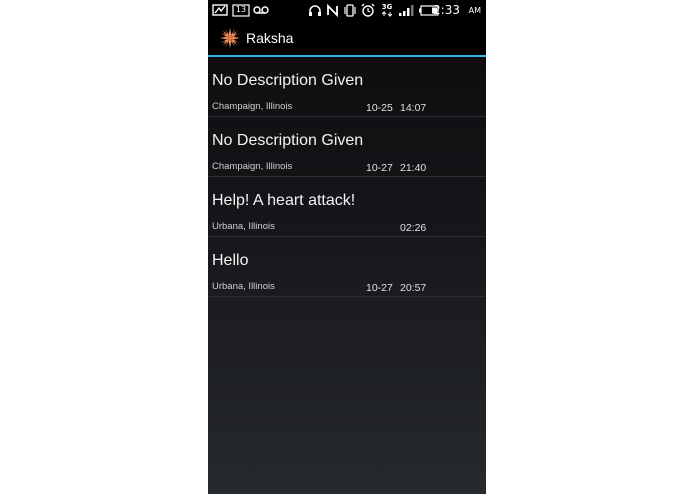 The width and height of the screenshot is (695, 494). I want to click on status-clock: 2:33, so click(446, 10).